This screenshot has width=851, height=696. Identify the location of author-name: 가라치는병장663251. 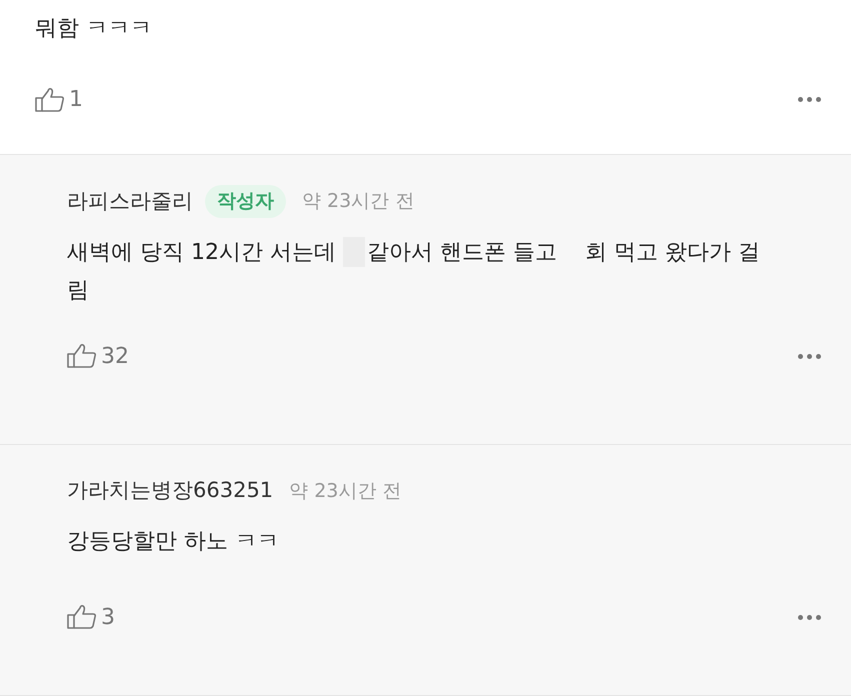
(170, 490).